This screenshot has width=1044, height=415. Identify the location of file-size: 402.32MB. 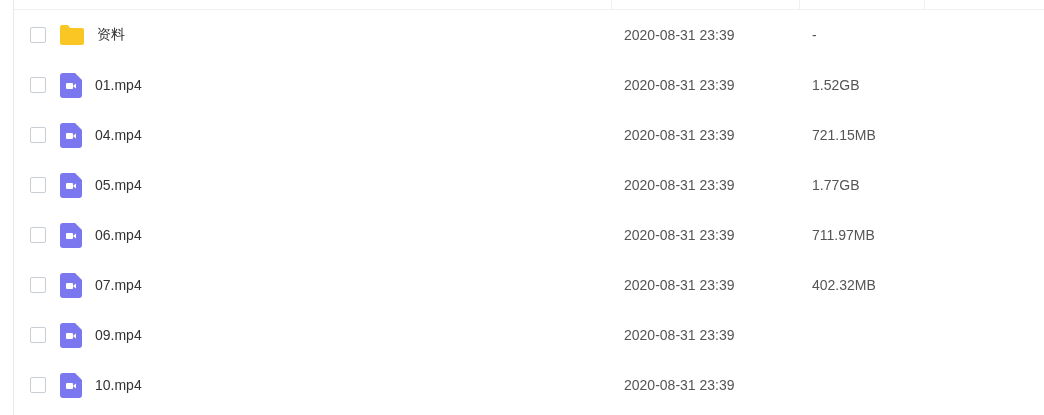
(843, 285).